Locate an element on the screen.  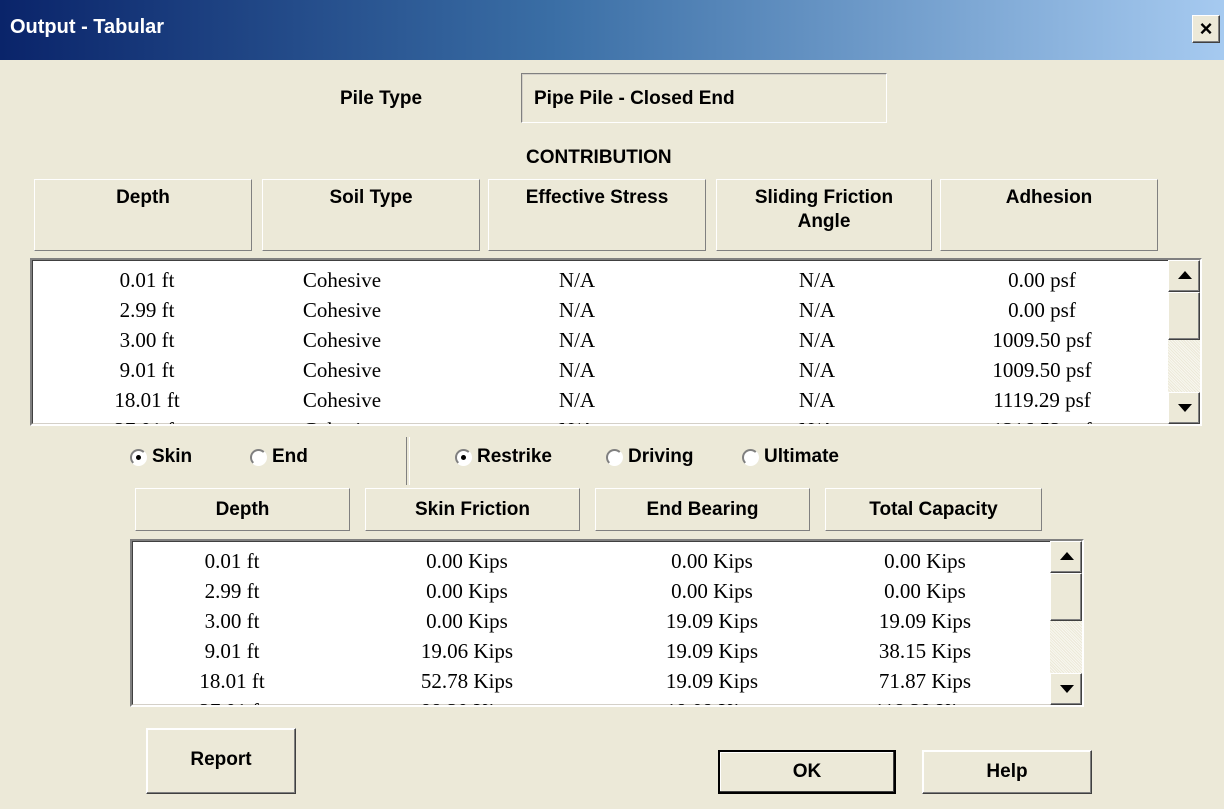
cell-adhesion: 1316.53 psf is located at coordinates (1042, 421).